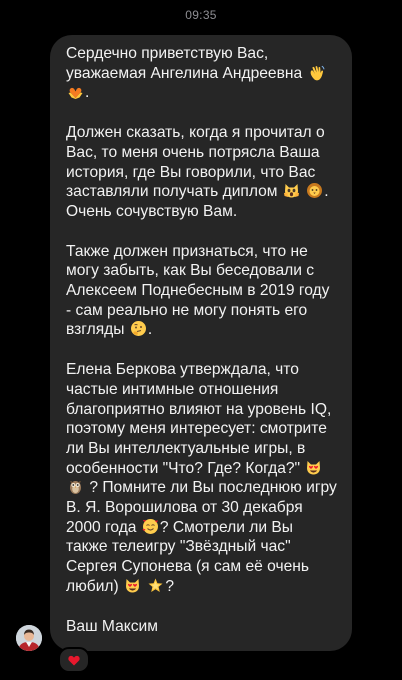 This screenshot has width=402, height=680. Describe the element at coordinates (112, 626) in the screenshot. I see `message-signature: Ваш Максим` at that location.